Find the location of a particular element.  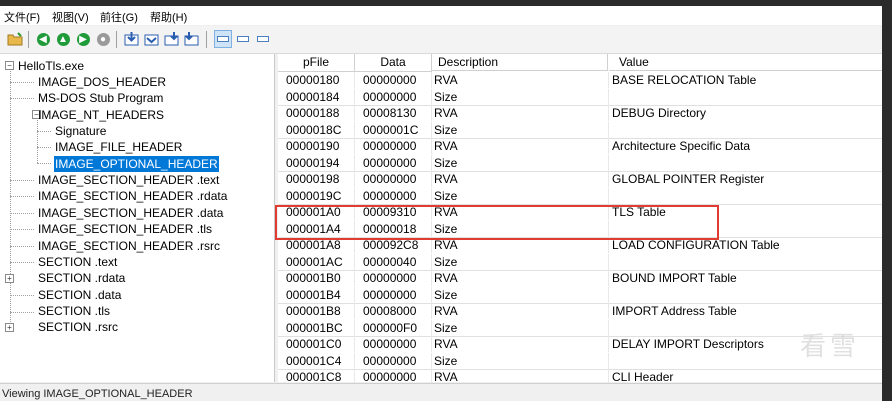

toolbar: ◀ ▲ ▶ ● is located at coordinates (441, 40).